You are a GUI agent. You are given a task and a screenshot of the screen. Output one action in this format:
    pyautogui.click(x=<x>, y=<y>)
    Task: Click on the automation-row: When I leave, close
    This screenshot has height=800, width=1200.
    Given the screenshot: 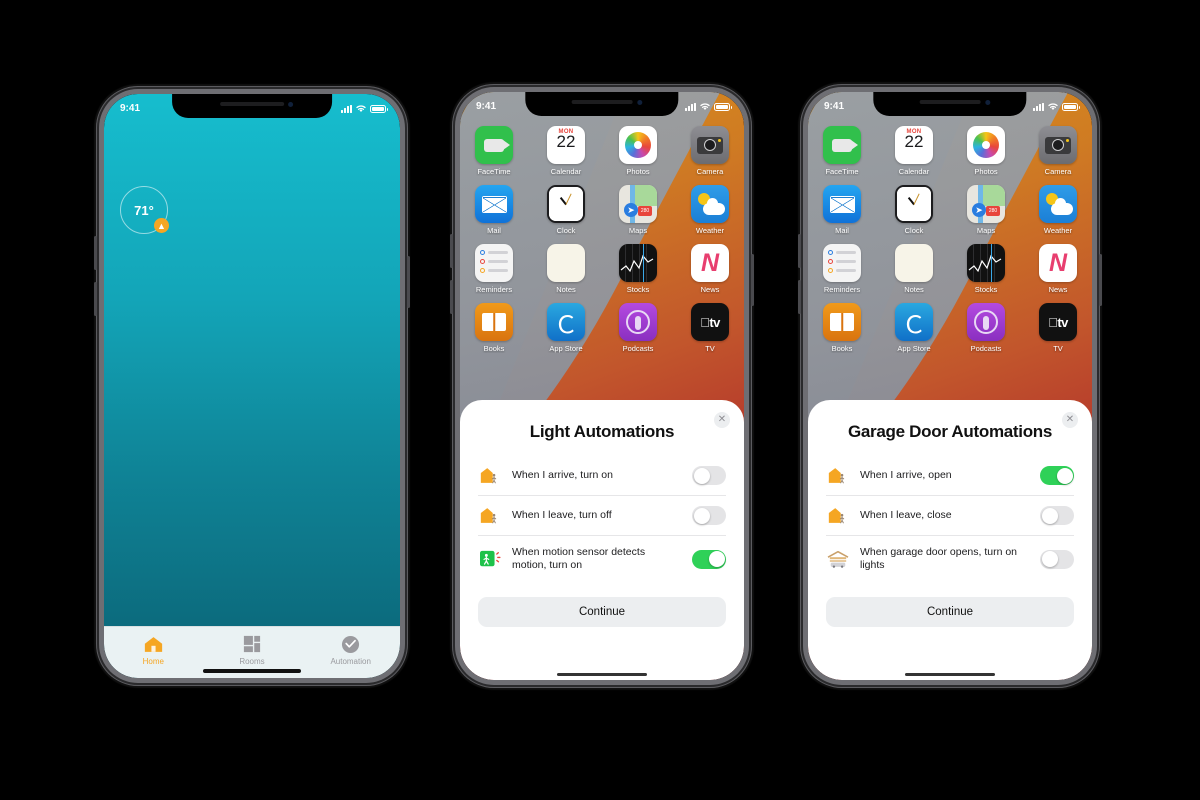 What is the action you would take?
    pyautogui.click(x=950, y=515)
    